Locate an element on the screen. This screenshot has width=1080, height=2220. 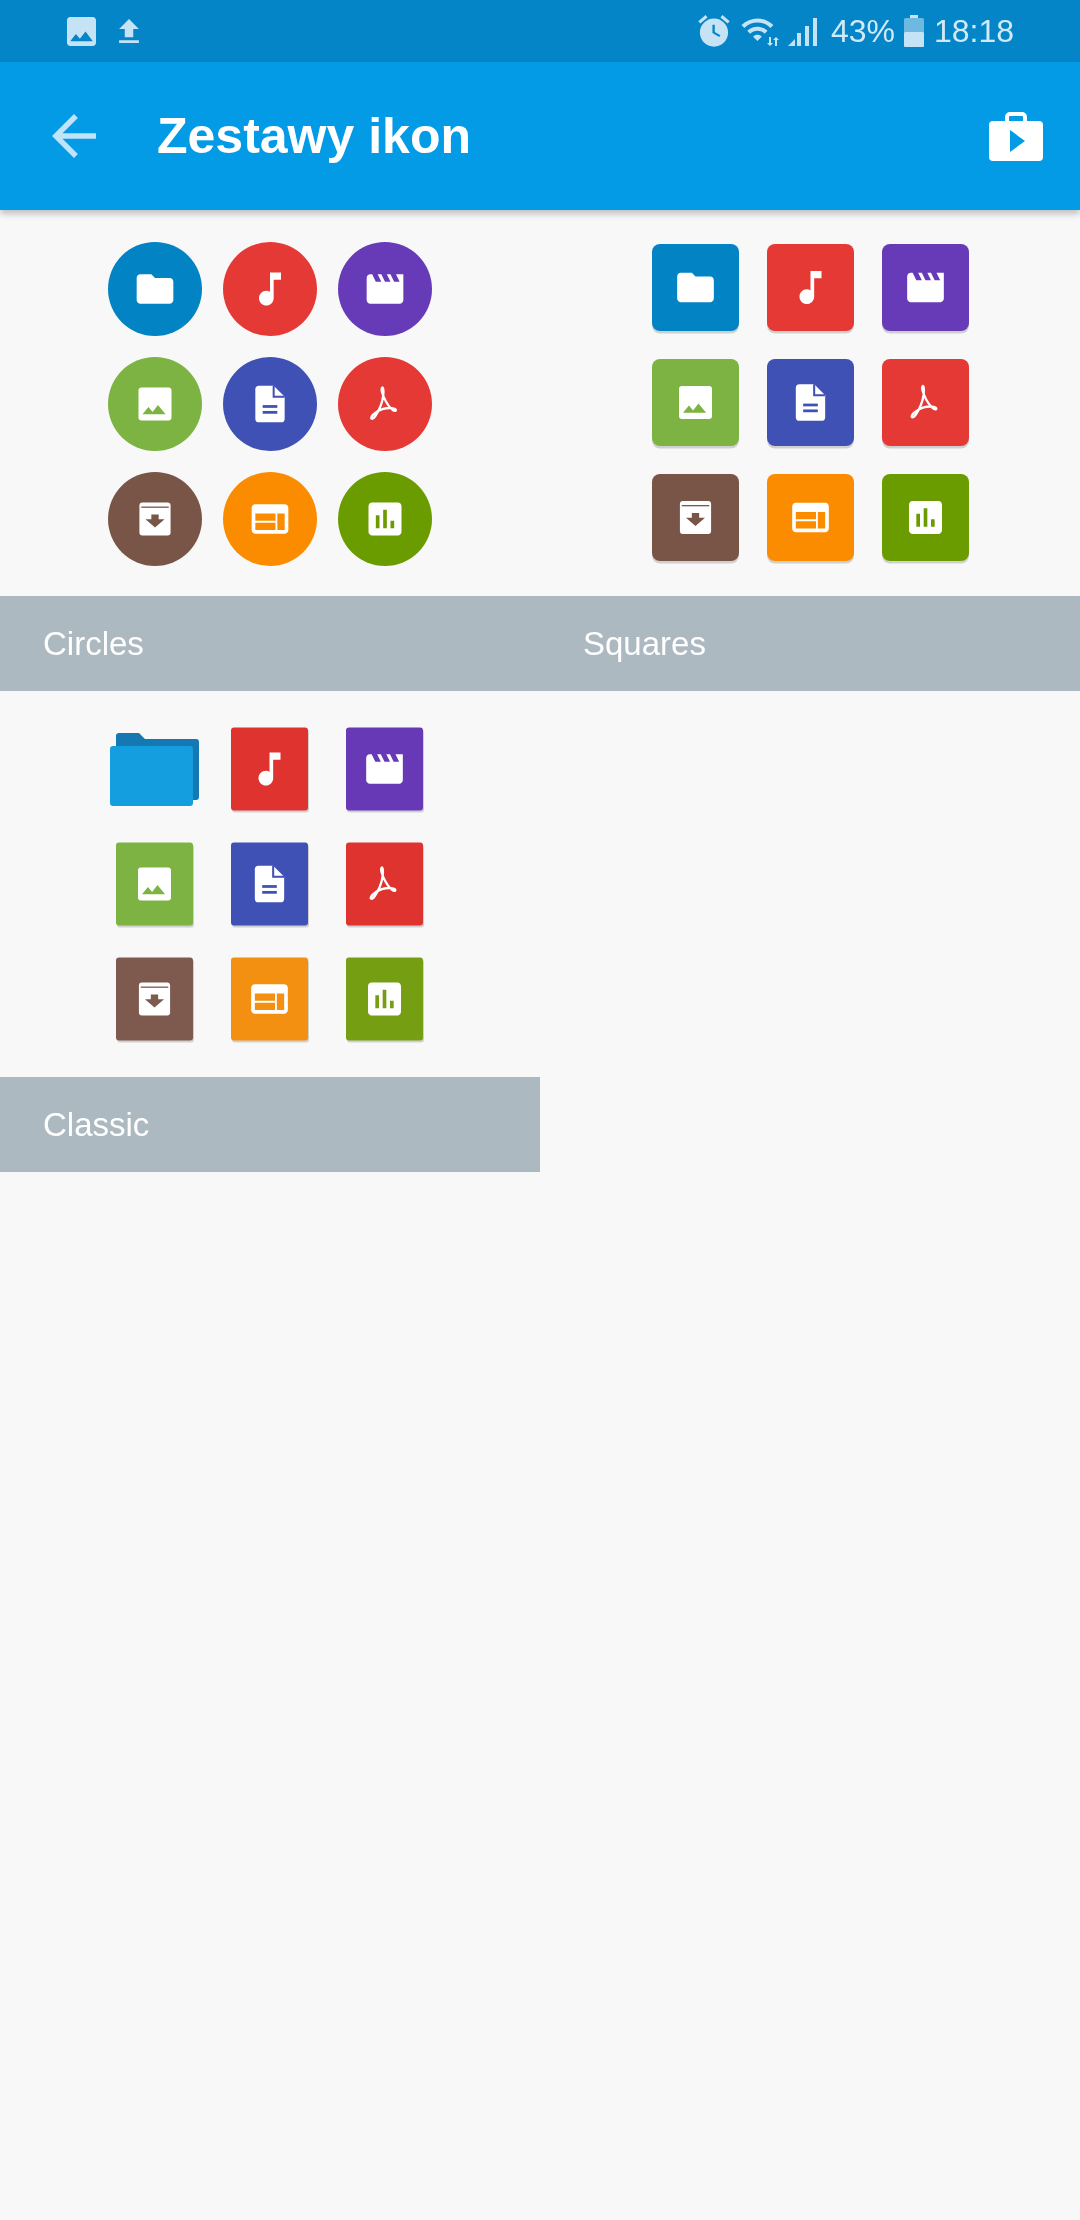
battery-icon is located at coordinates (913, 31).